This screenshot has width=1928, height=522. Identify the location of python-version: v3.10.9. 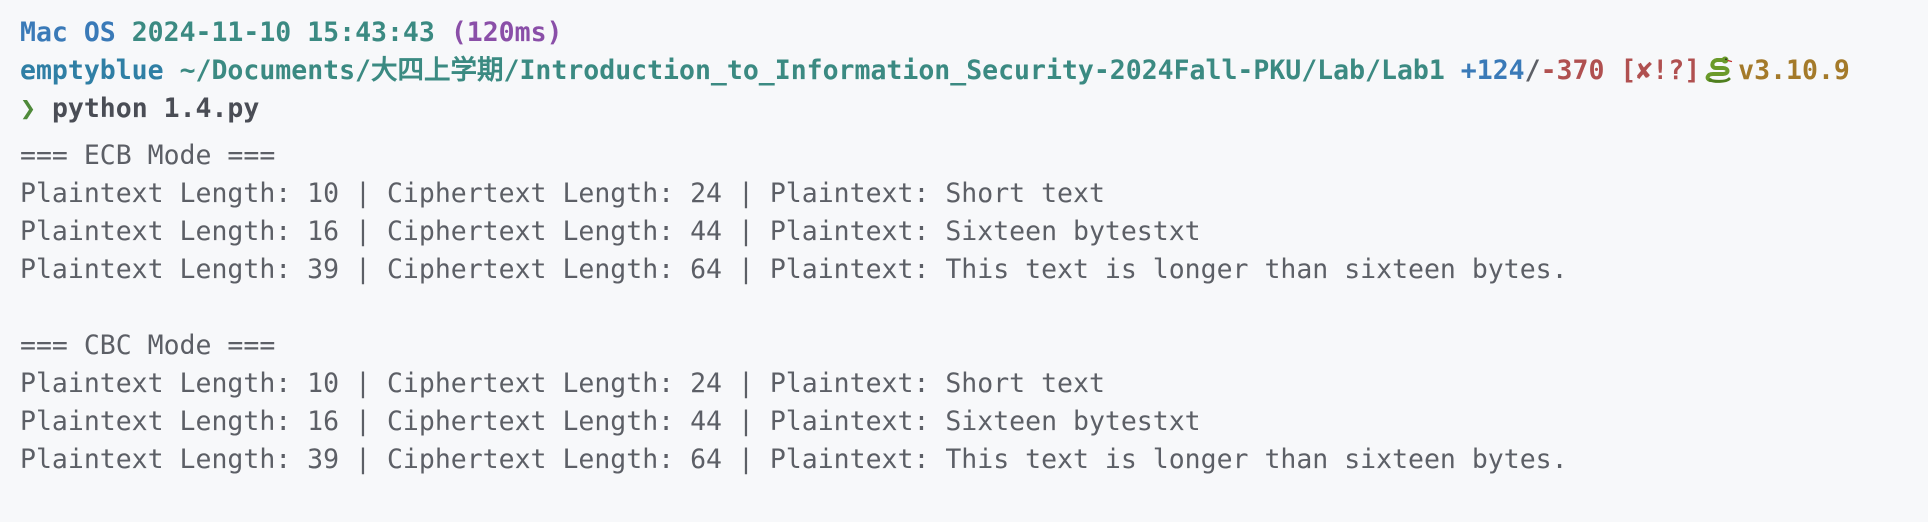
(1794, 70).